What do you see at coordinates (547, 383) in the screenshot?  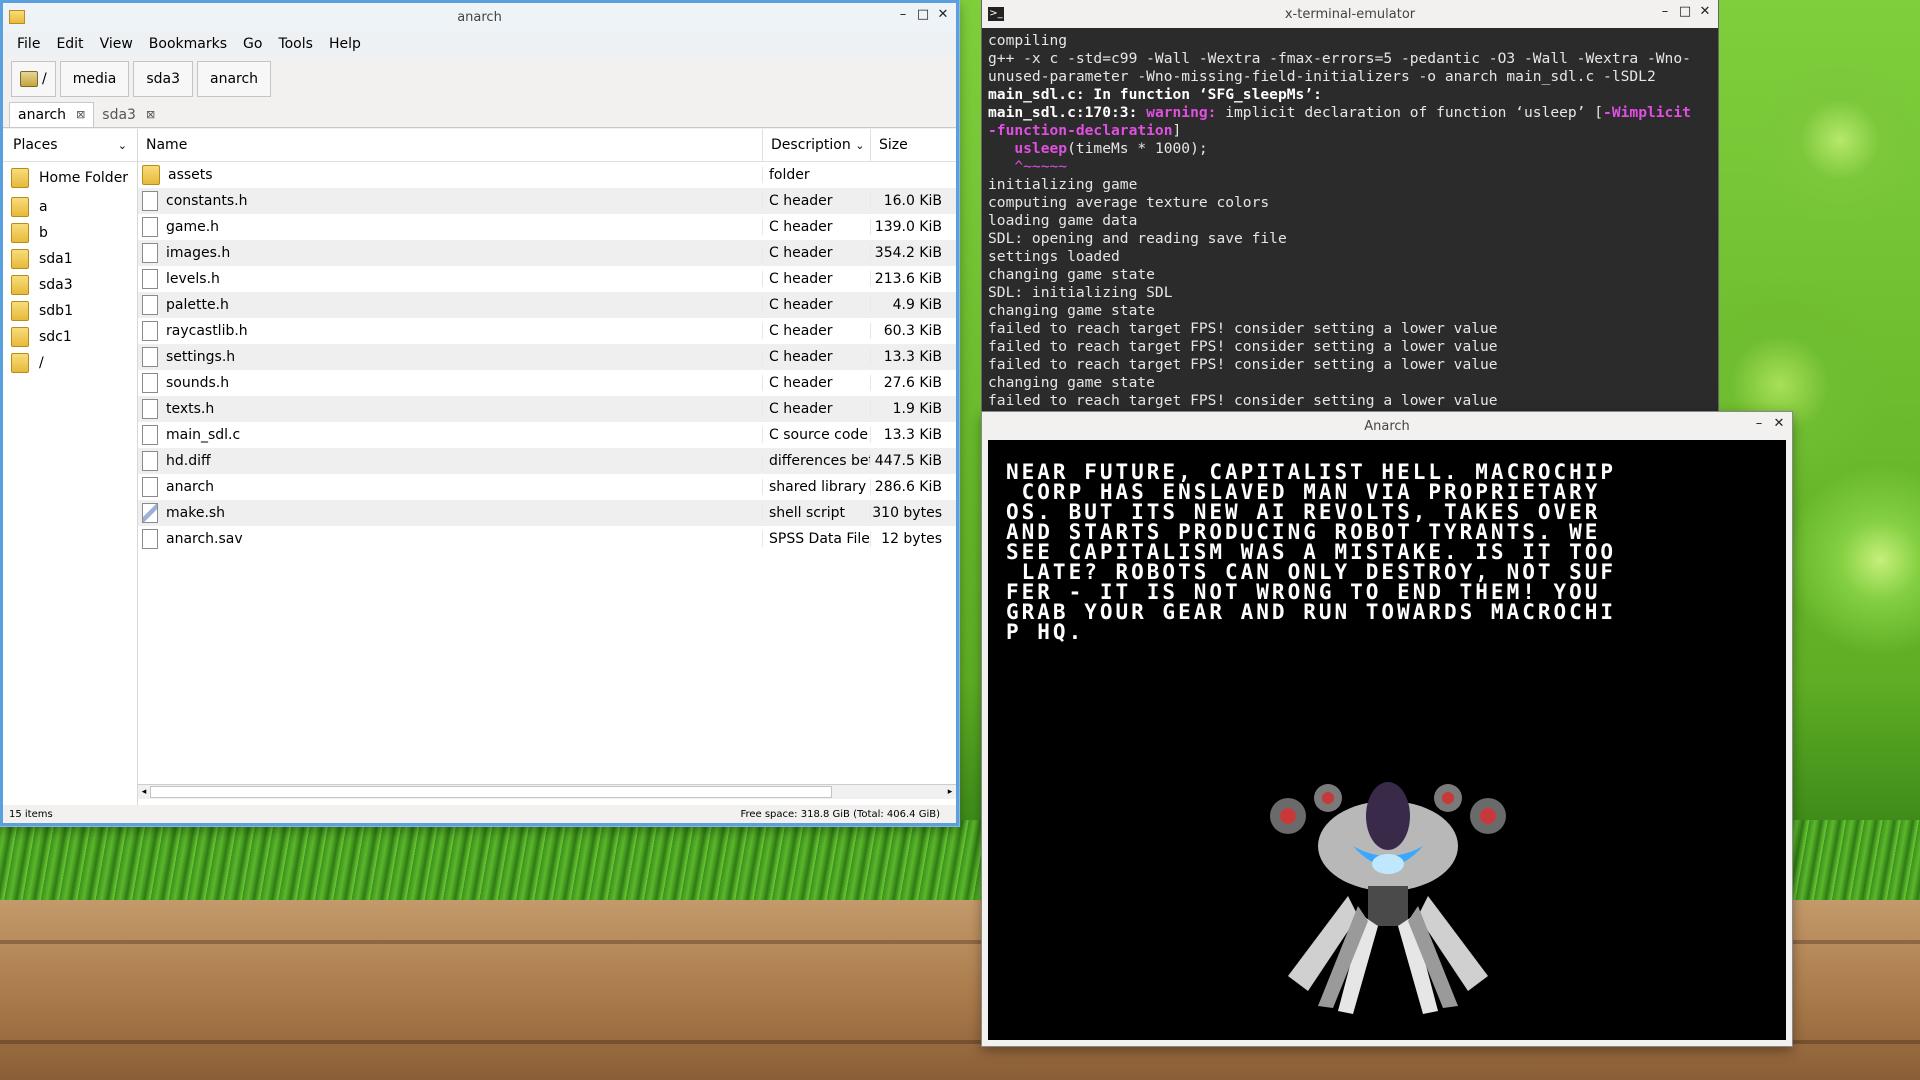 I see `table-row: sounds.h C header 27.6 KiB` at bounding box center [547, 383].